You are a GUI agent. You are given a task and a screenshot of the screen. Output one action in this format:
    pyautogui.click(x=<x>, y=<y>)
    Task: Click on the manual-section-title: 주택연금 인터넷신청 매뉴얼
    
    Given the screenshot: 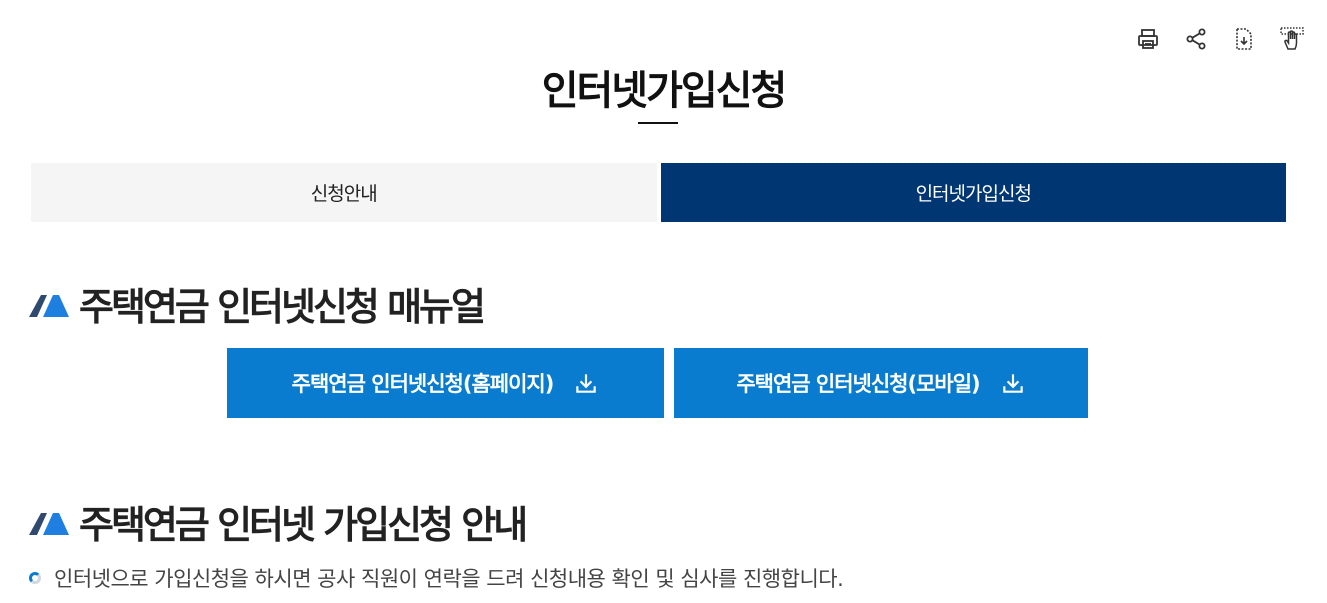 What is the action you would take?
    pyautogui.click(x=282, y=307)
    